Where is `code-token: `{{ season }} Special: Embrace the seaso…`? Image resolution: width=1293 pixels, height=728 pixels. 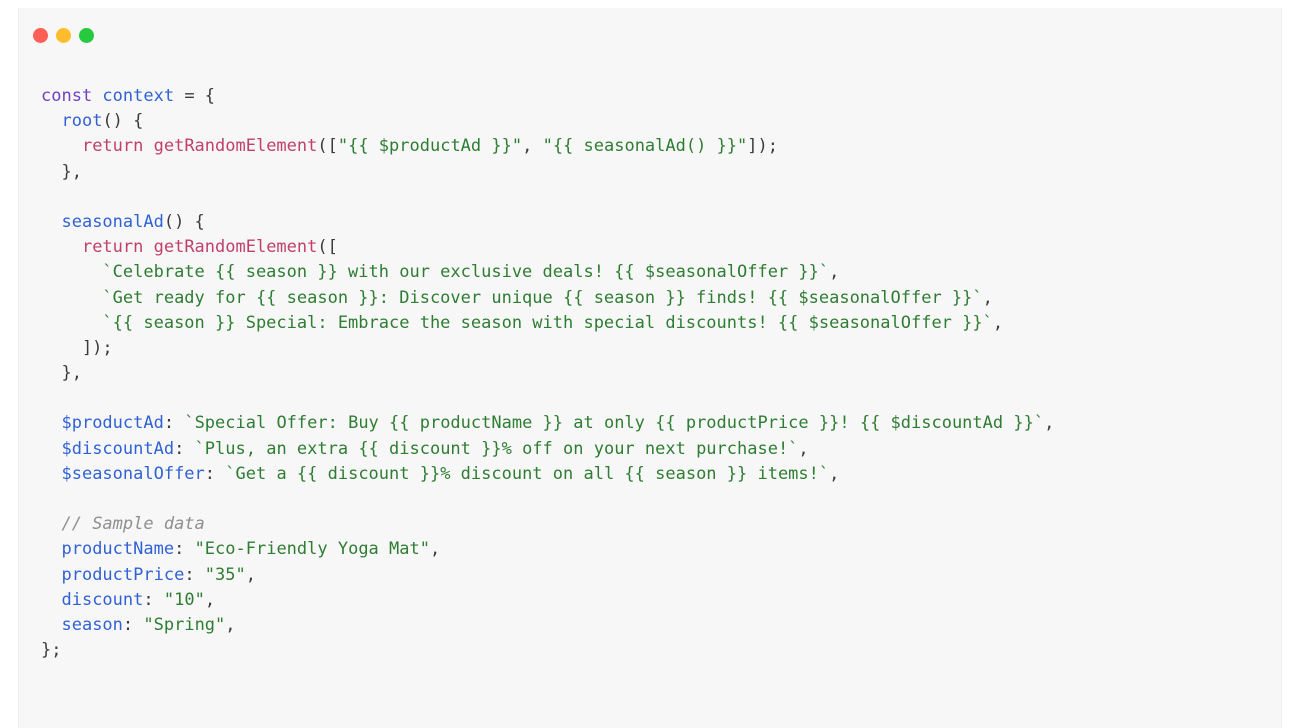
code-token: `{{ season }} Special: Embrace the seaso… is located at coordinates (547, 322).